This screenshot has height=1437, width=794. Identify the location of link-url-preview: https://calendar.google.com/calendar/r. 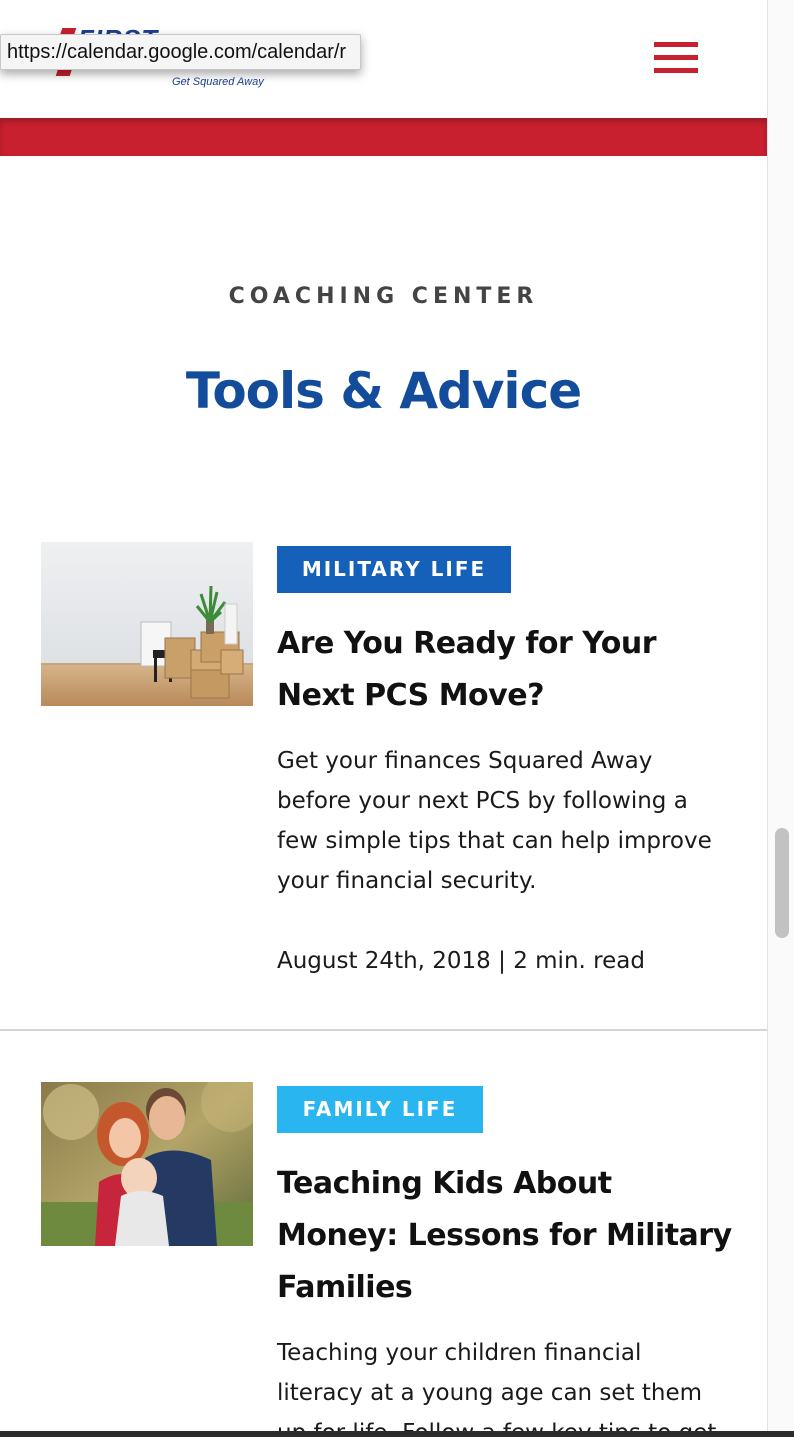
(181, 52).